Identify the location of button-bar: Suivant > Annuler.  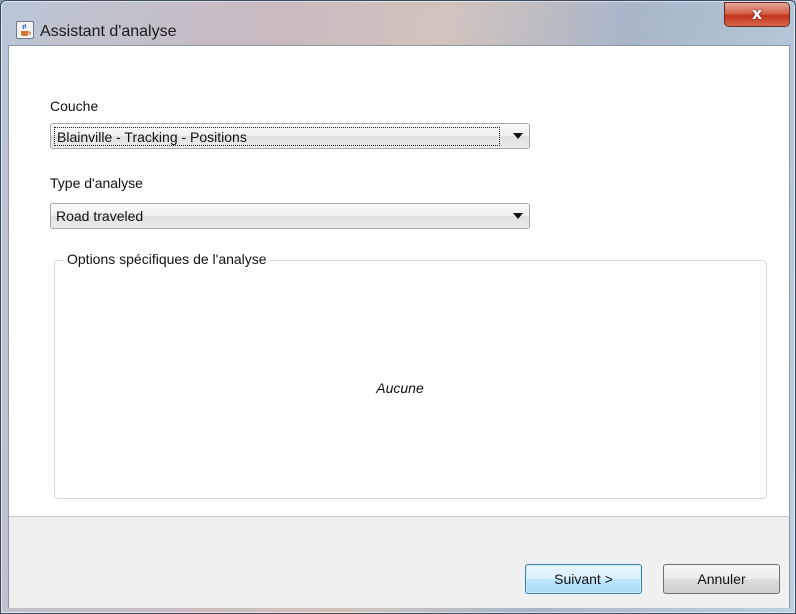
(399, 562).